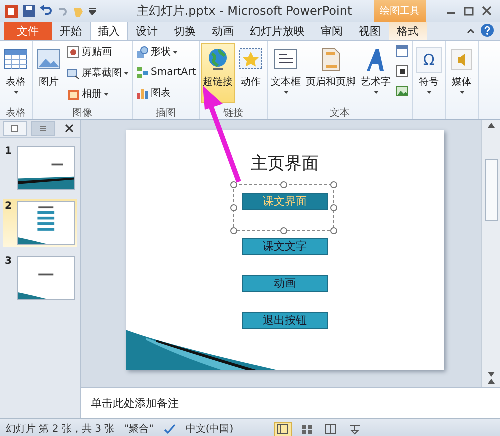 The width and height of the screenshot is (500, 436). I want to click on slide-thumbnail-item: 2, so click(40, 223).